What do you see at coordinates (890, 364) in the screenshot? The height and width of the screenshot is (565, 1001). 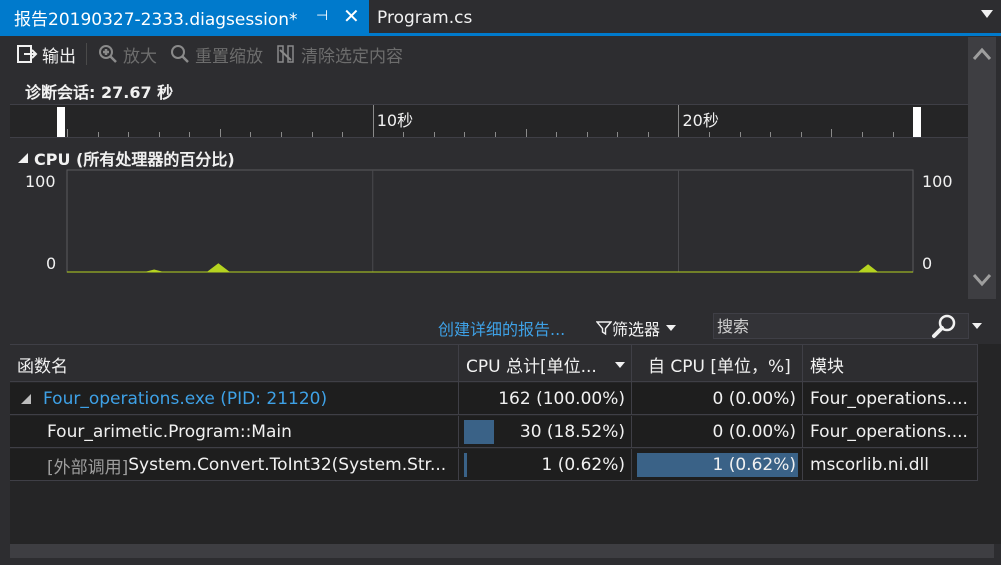 I see `column-header-module: 模块` at bounding box center [890, 364].